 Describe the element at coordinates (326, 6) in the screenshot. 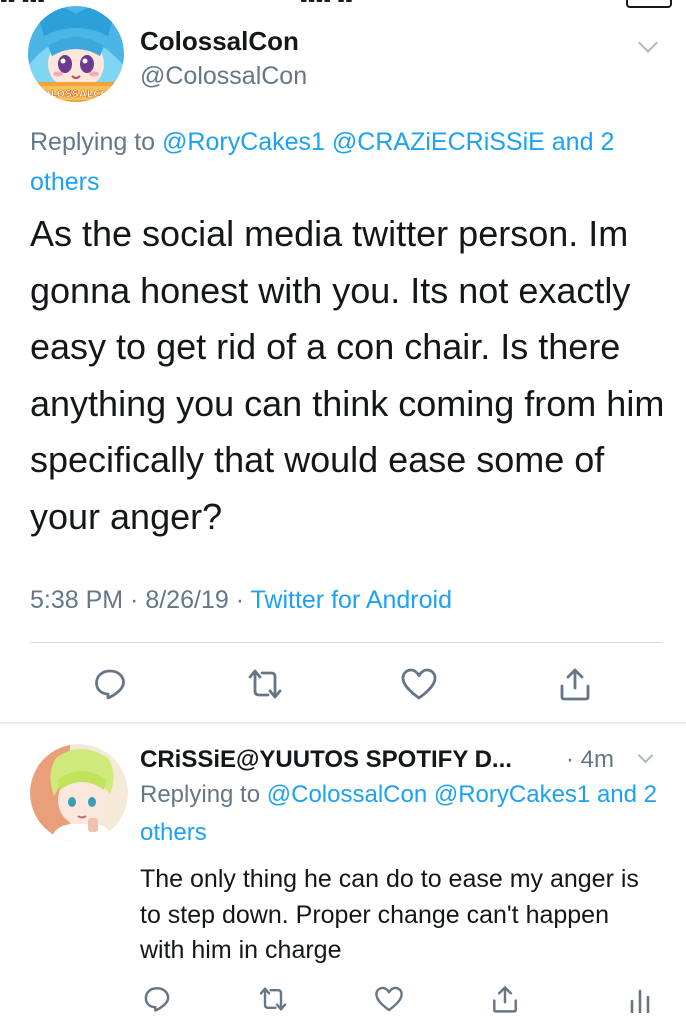

I see `clock: ▪▪▪▪ ▪▪` at that location.